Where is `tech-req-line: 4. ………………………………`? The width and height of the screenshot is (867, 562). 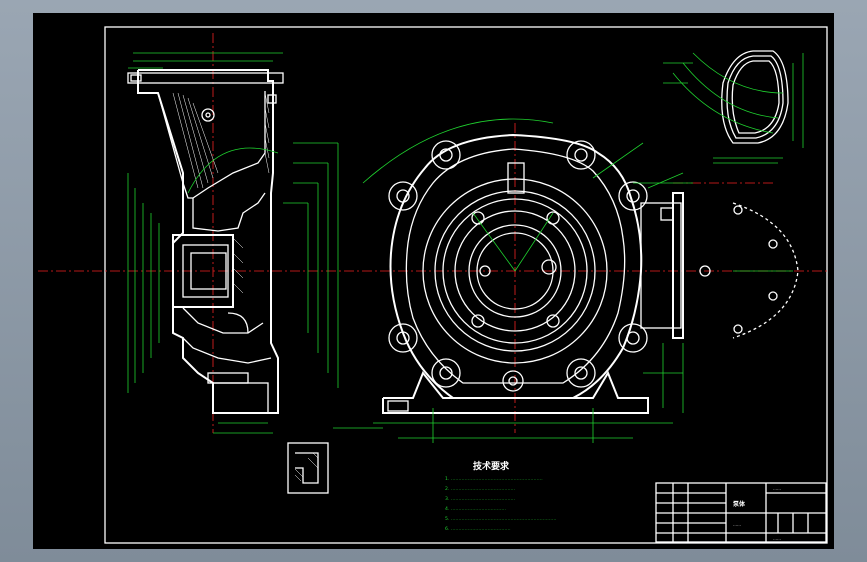
tech-req-line: 4. ……………………………… is located at coordinates (475, 509).